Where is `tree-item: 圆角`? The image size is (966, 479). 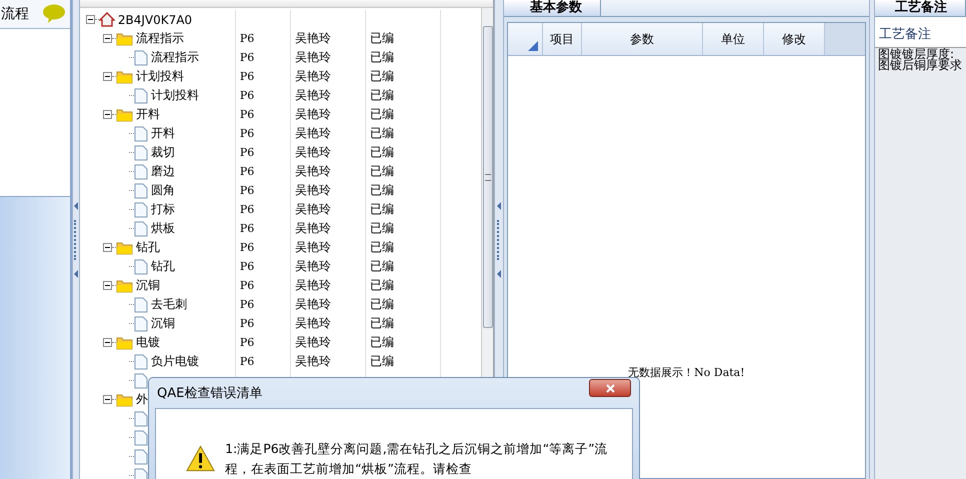
tree-item: 圆角 is located at coordinates (162, 190).